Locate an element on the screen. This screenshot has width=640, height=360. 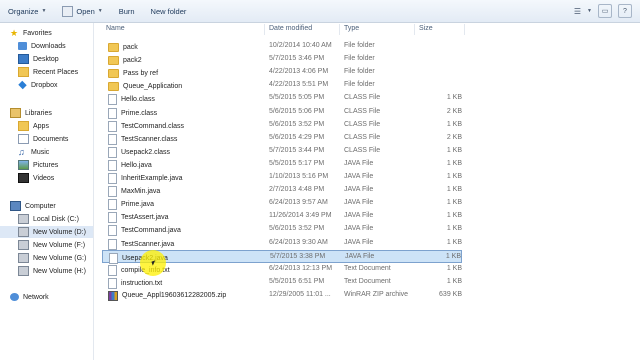
view-controls: ☰ ▼ ▭ ? is located at coordinates (603, 11).